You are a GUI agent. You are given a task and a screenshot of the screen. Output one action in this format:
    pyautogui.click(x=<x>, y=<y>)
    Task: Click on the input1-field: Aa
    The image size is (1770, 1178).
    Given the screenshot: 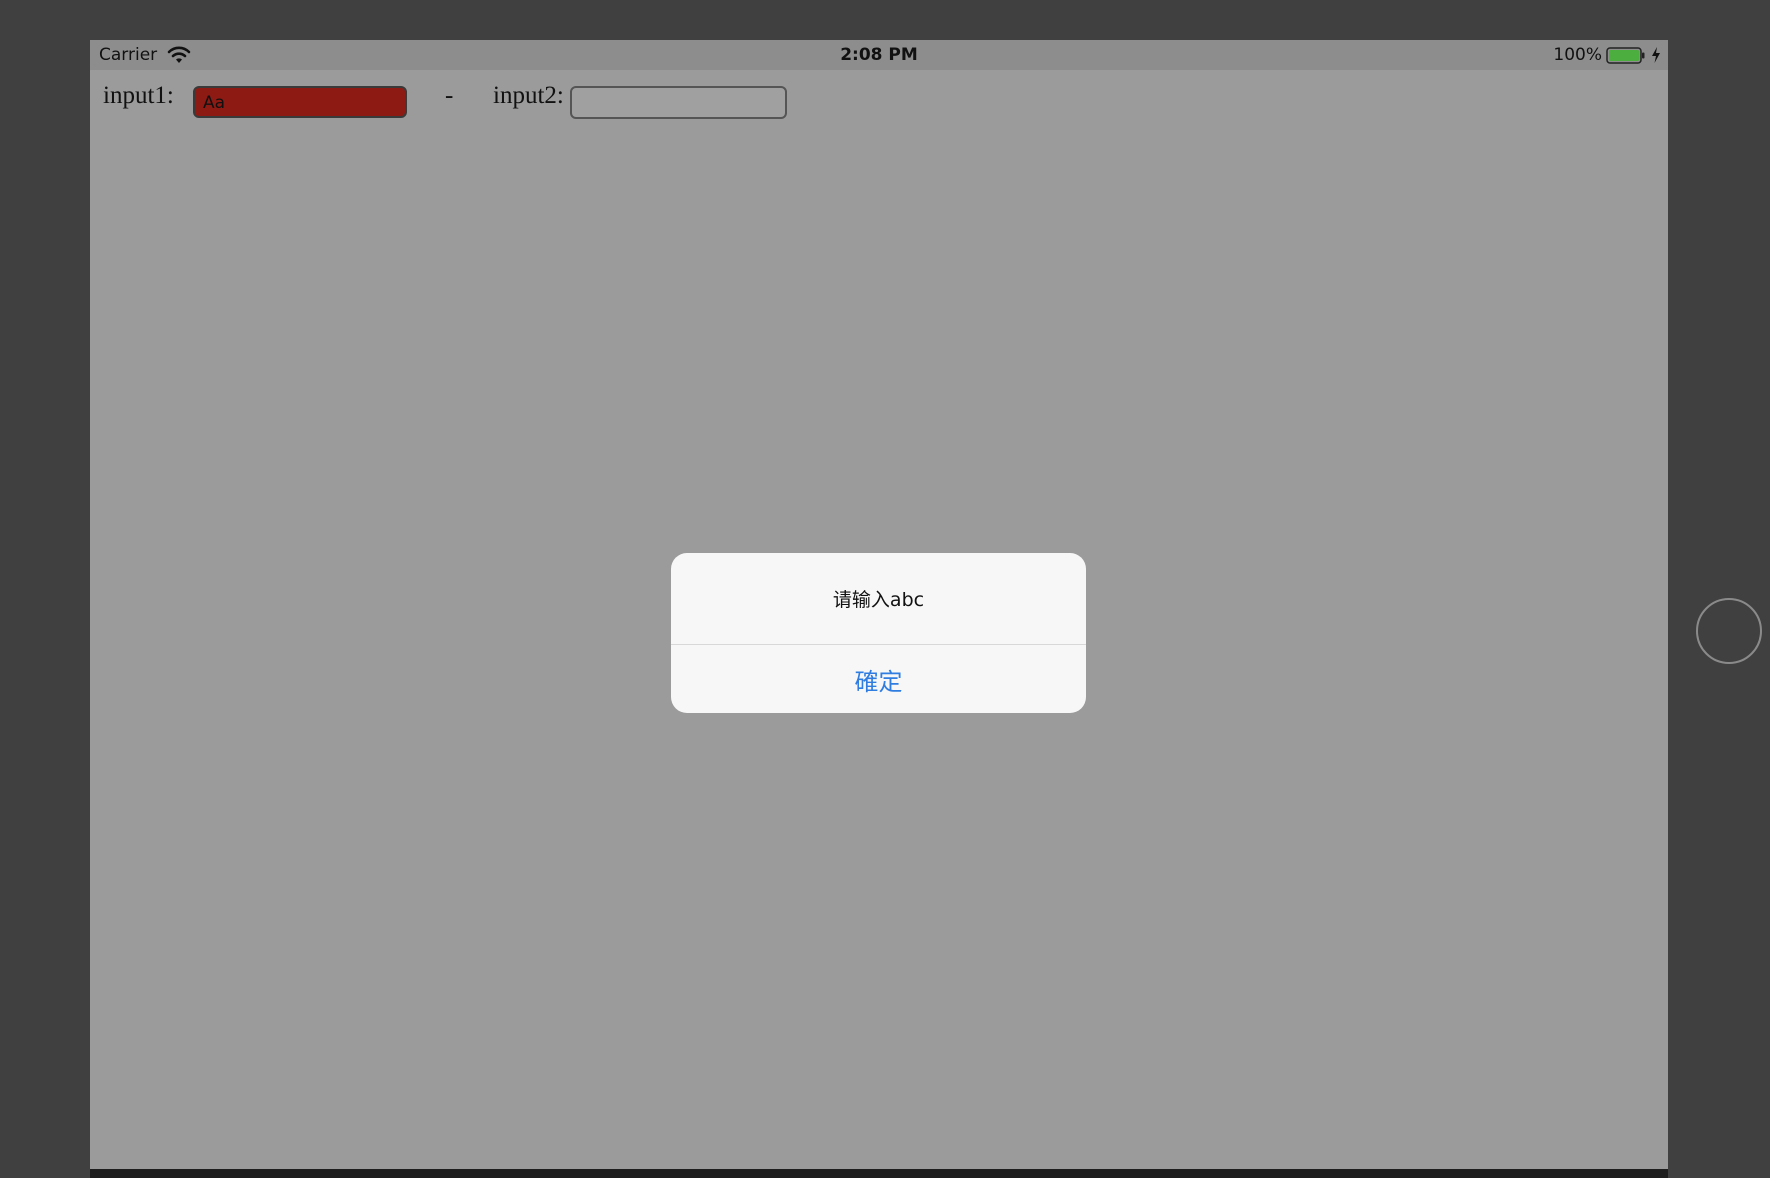 What is the action you would take?
    pyautogui.click(x=300, y=102)
    